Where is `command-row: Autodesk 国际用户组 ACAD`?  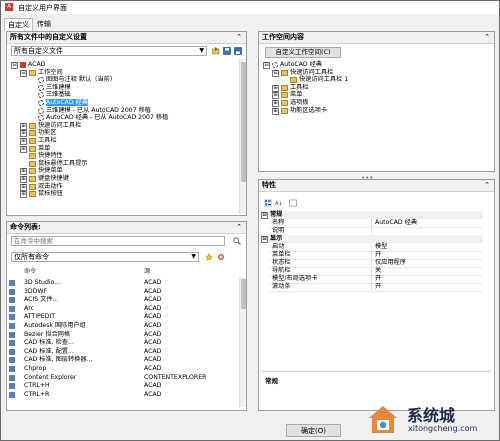
command-row: Autodesk 国际用户组 ACAD is located at coordinates (123, 326).